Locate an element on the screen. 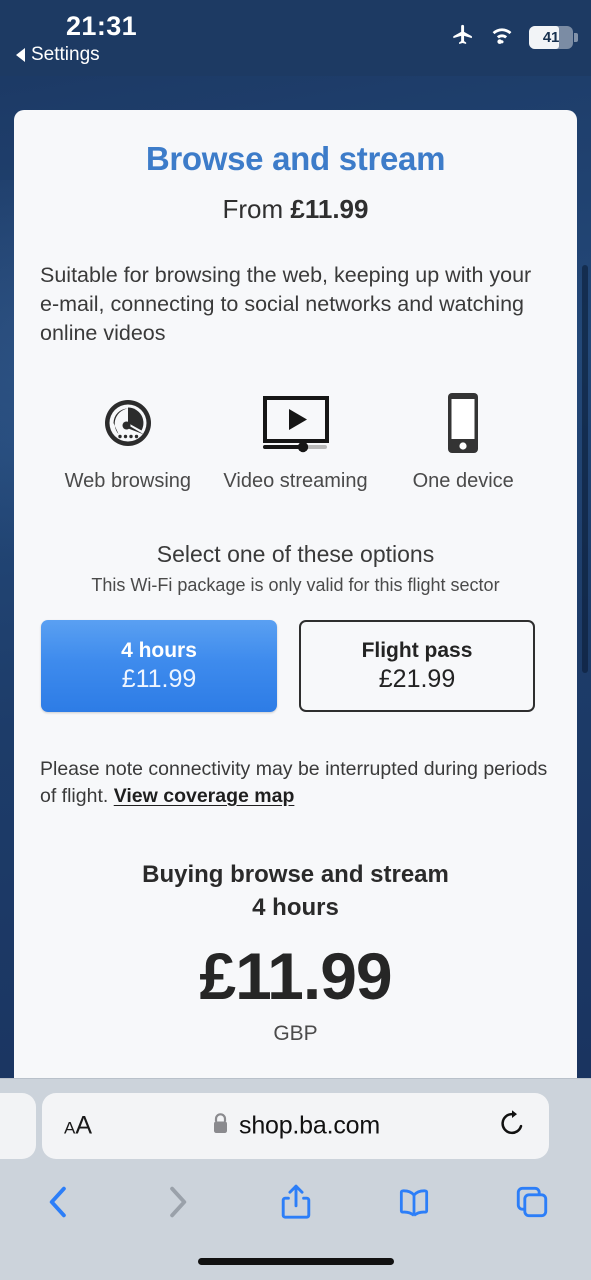 The image size is (591, 1280). bookmarks-button is located at coordinates (414, 1202).